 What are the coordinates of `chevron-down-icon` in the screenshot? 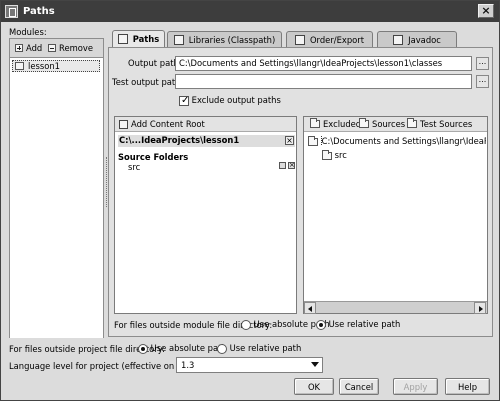 It's located at (315, 364).